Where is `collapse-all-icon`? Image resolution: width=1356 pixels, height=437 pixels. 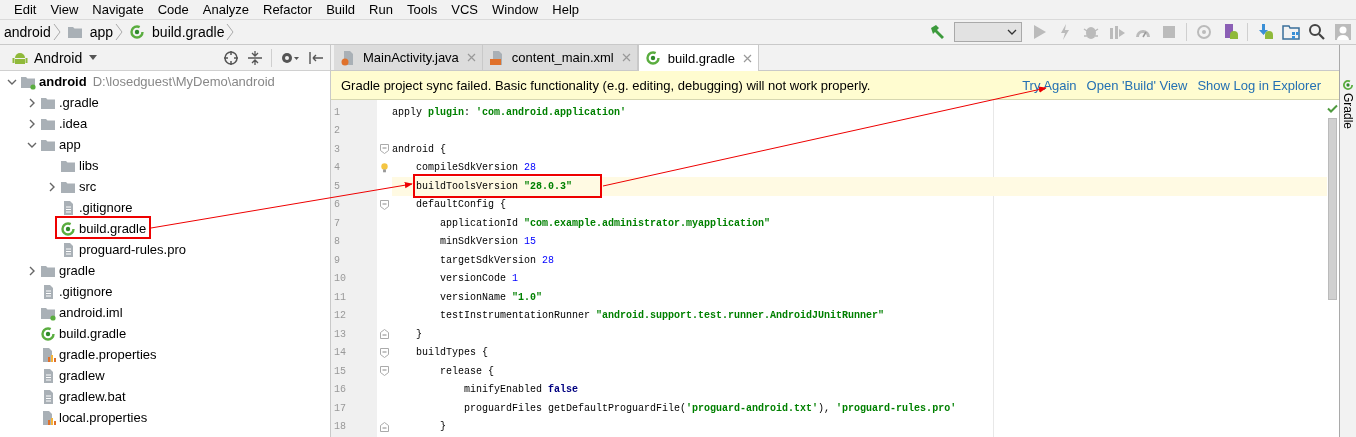 collapse-all-icon is located at coordinates (255, 57).